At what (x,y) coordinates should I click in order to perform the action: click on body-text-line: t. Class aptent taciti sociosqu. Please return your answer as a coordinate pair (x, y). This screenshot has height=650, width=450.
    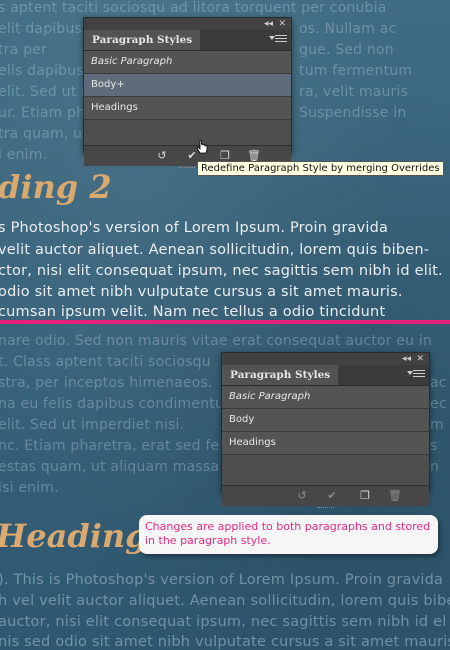
    Looking at the image, I should click on (105, 362).